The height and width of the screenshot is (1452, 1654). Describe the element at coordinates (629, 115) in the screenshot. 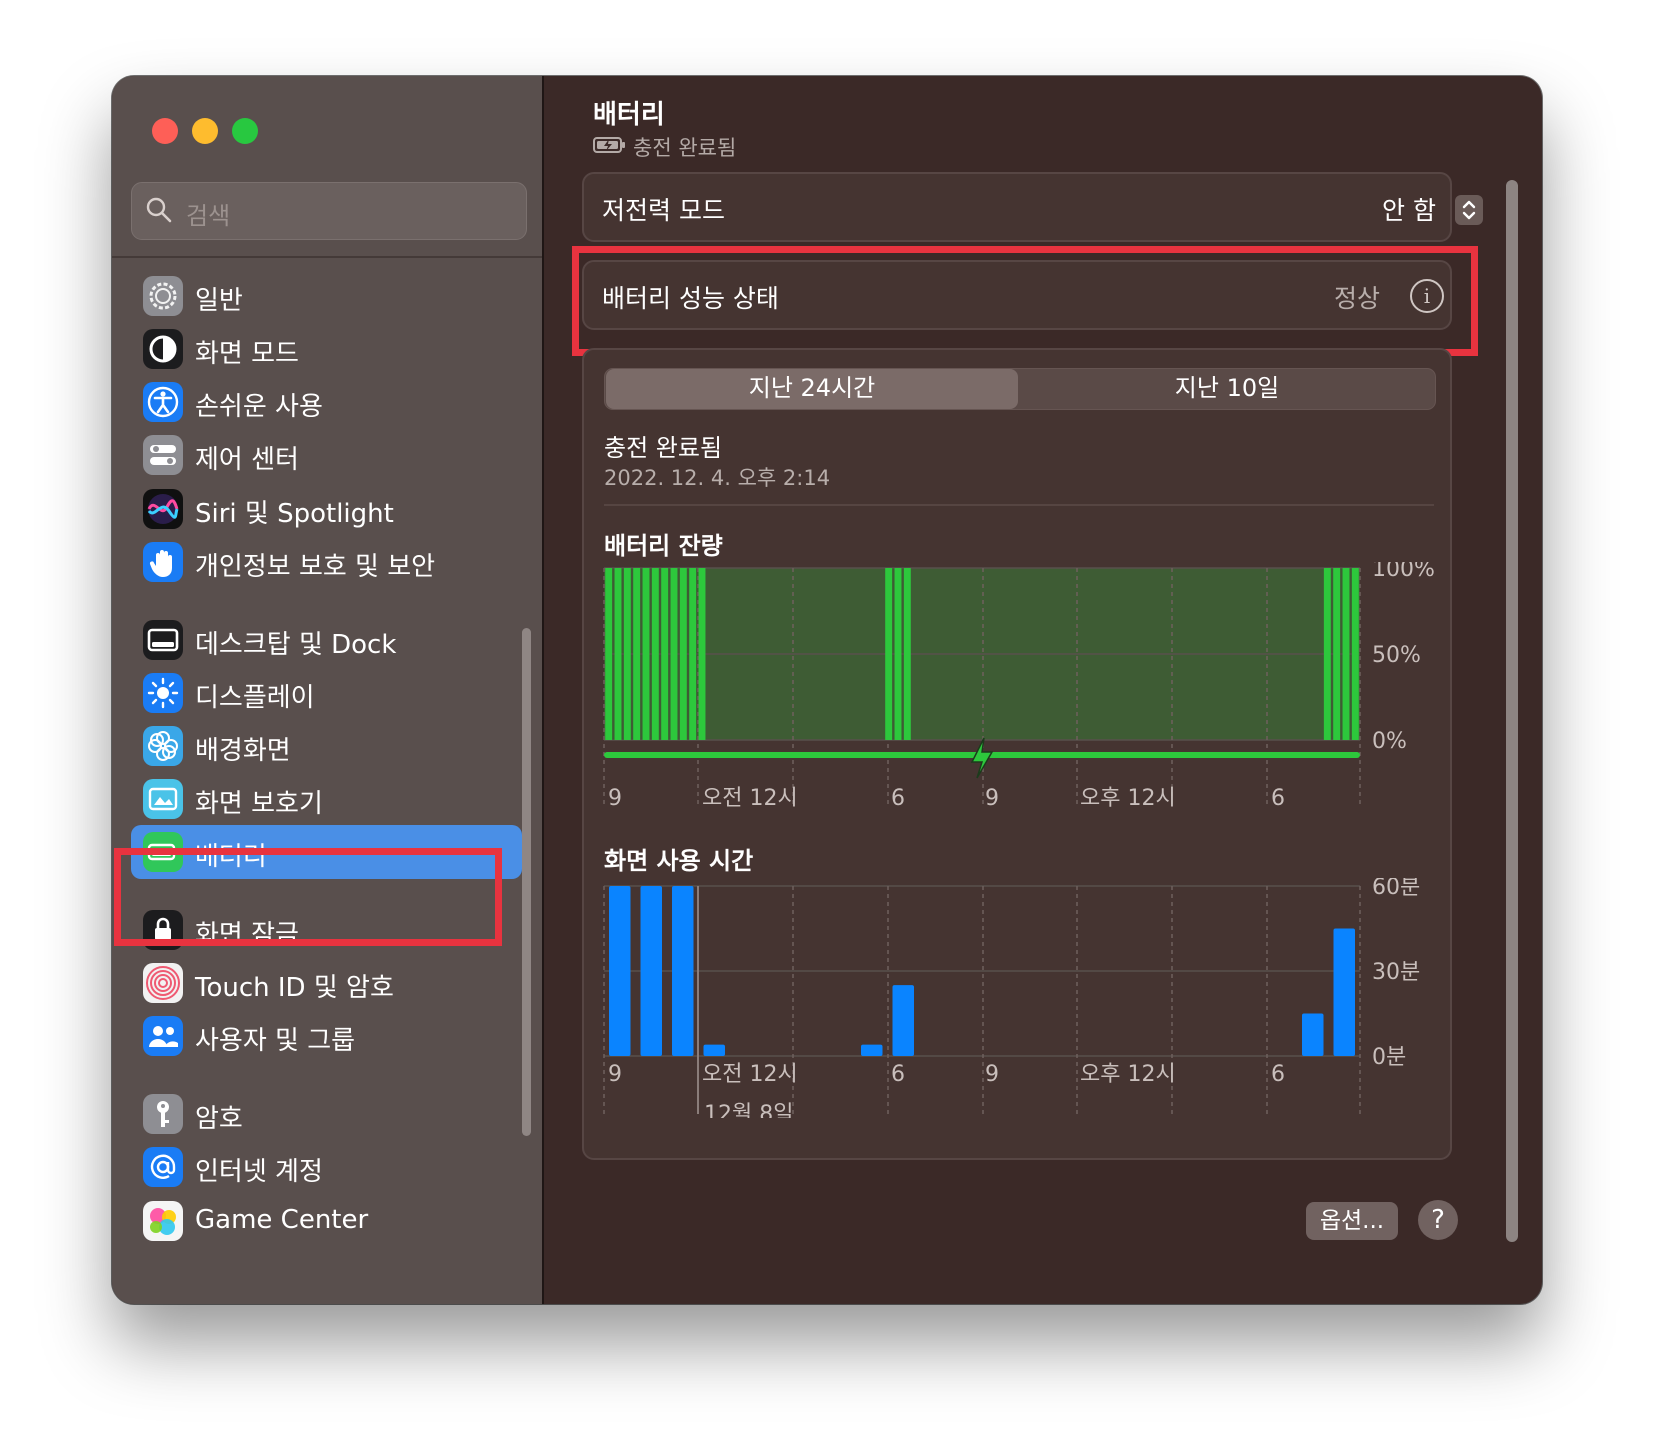

I see `page-title: 배터리` at that location.